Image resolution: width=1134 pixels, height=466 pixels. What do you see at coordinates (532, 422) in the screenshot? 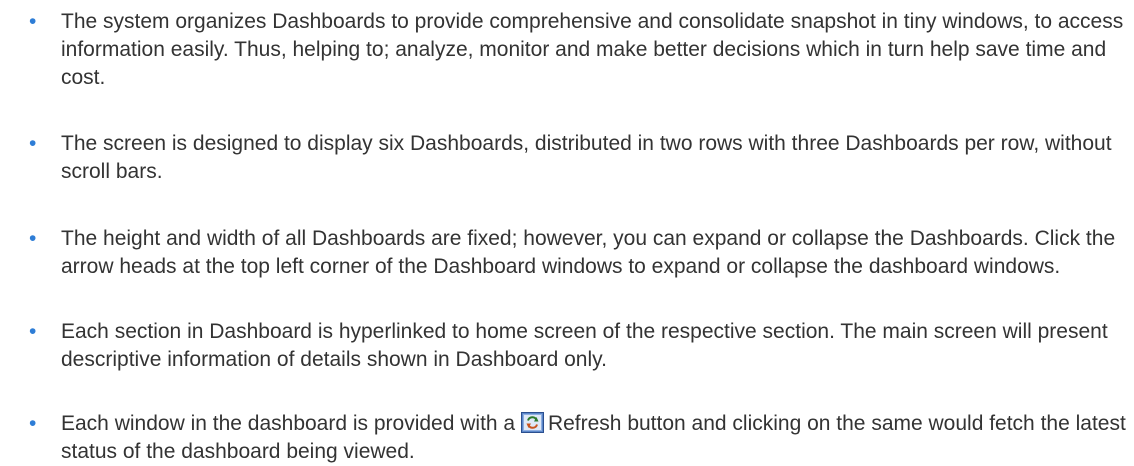
I see `refresh-icon` at bounding box center [532, 422].